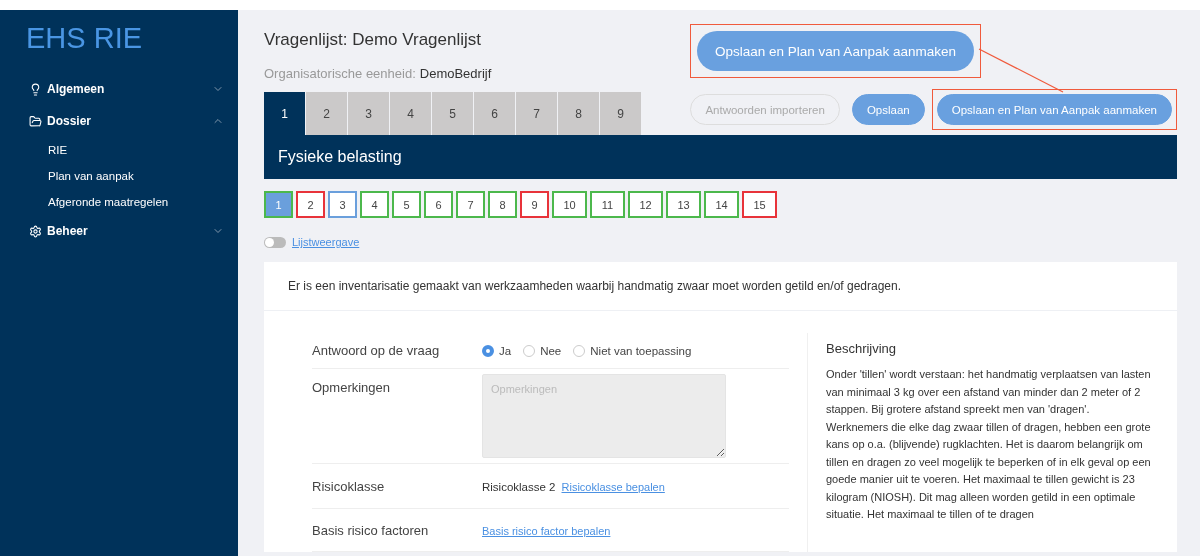 This screenshot has width=1200, height=556. Describe the element at coordinates (376, 350) in the screenshot. I see `field-label: Antwoord op de vraag` at that location.